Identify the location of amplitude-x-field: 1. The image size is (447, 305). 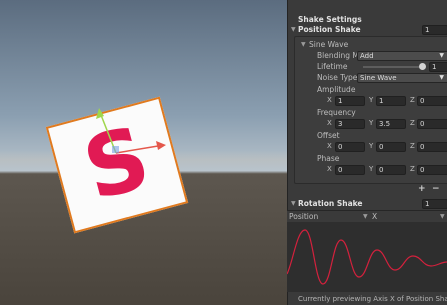
(350, 100).